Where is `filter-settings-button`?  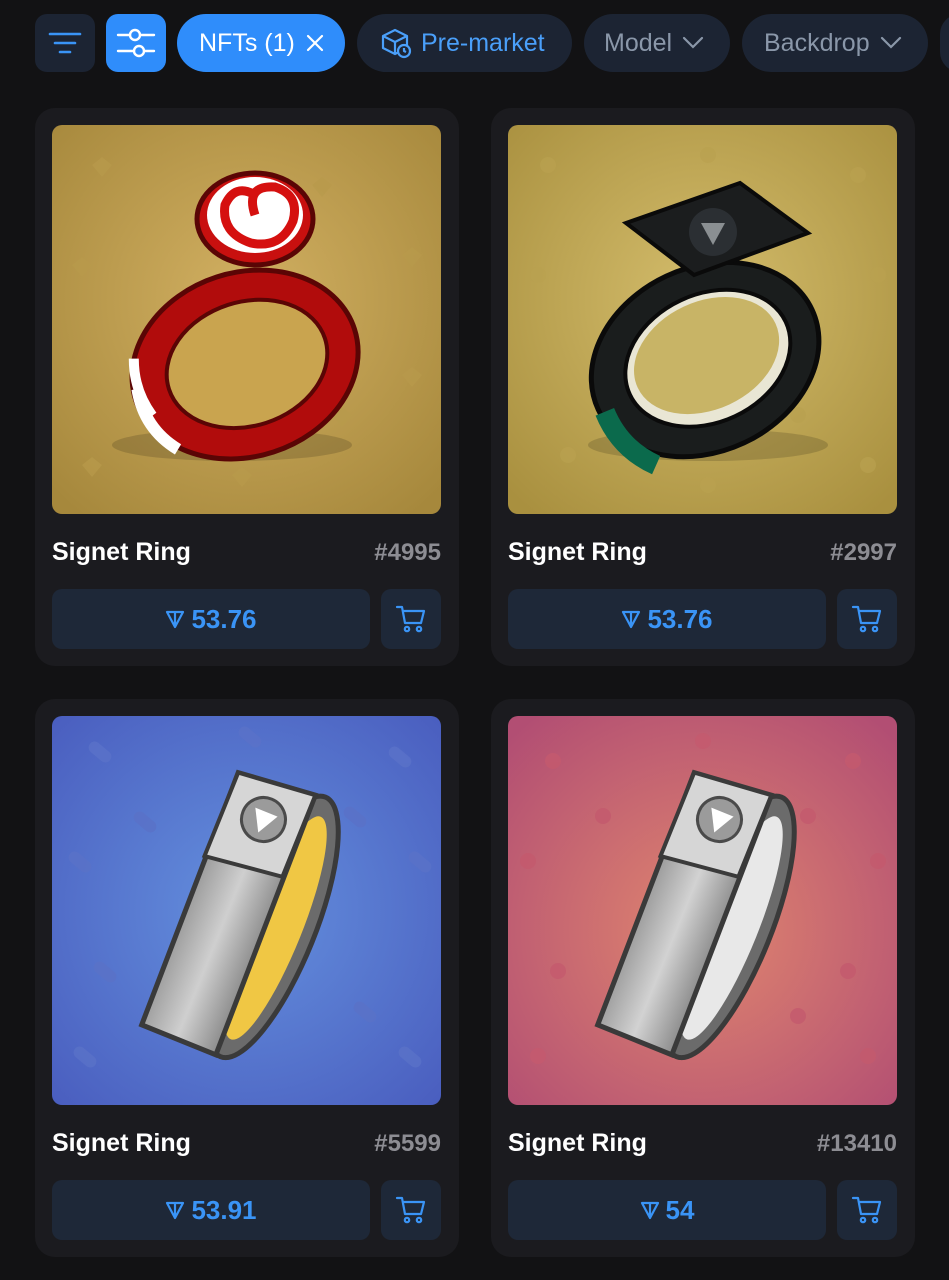
filter-settings-button is located at coordinates (136, 43).